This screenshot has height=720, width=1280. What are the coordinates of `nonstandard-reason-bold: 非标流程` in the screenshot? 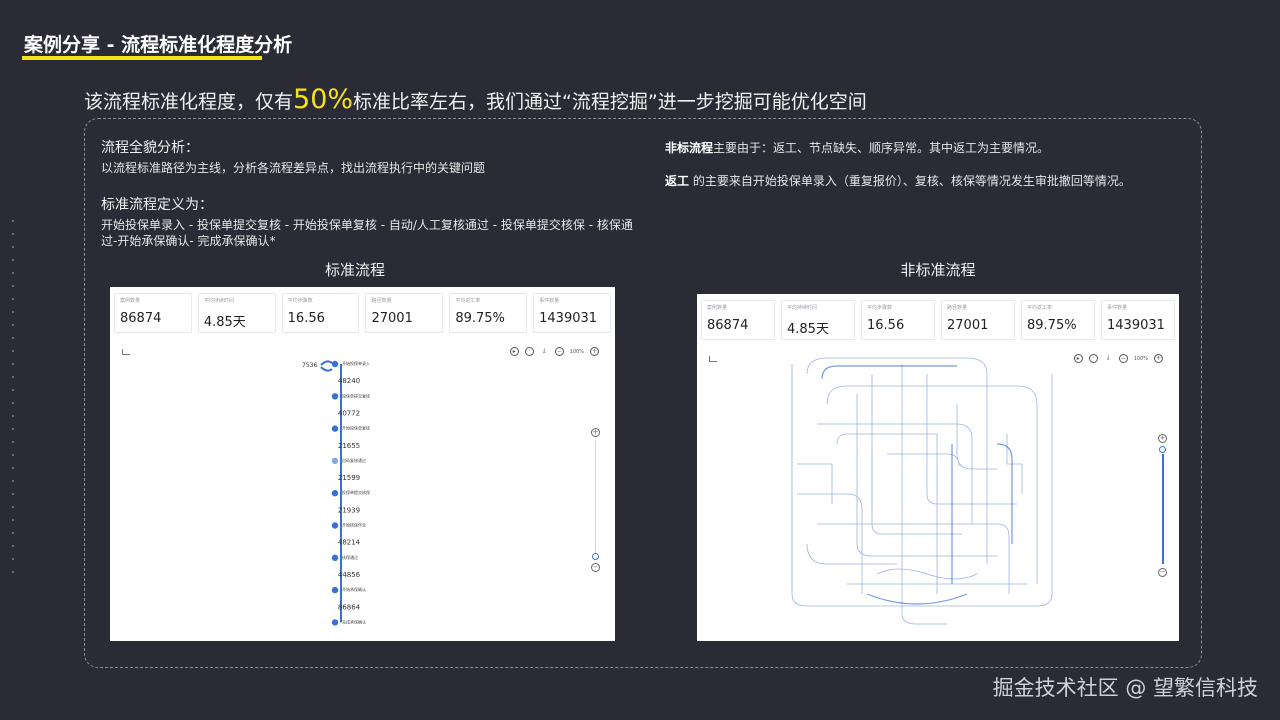 It's located at (689, 148).